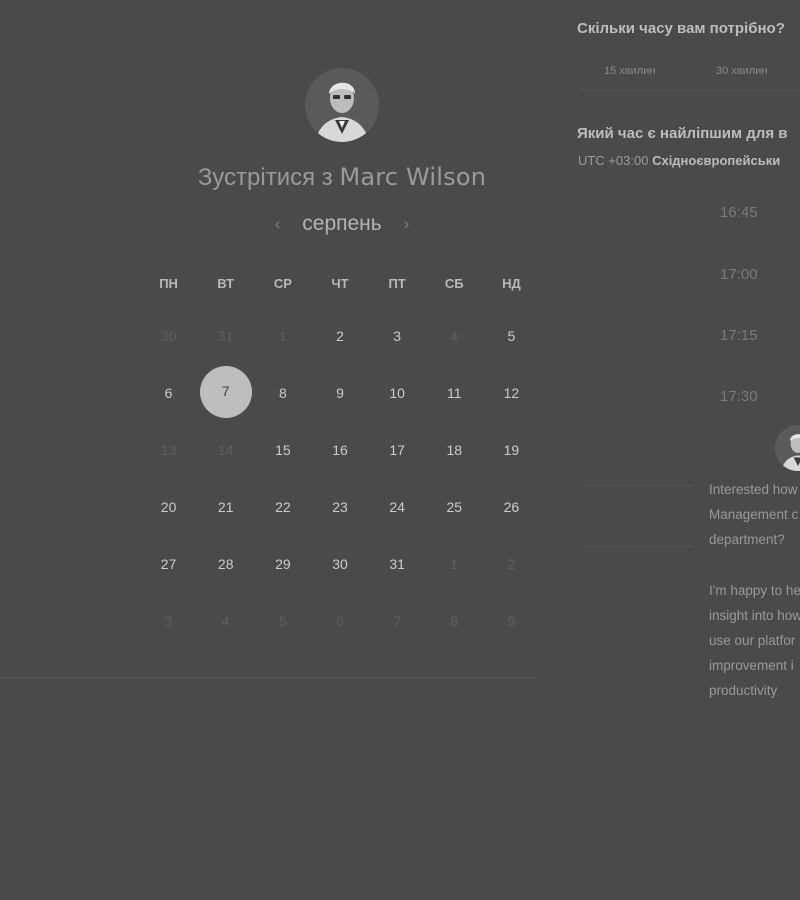 The height and width of the screenshot is (900, 800). I want to click on selected-day: 7, so click(225, 391).